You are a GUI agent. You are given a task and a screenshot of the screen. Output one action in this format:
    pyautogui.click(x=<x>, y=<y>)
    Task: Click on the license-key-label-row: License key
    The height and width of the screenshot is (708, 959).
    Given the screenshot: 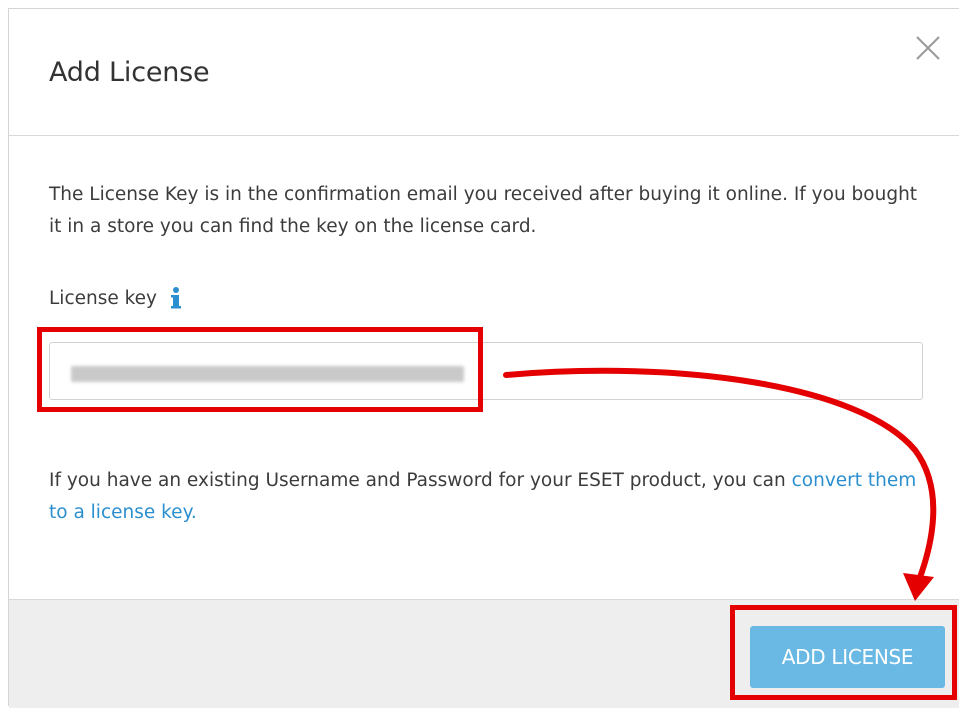 What is the action you would take?
    pyautogui.click(x=116, y=298)
    